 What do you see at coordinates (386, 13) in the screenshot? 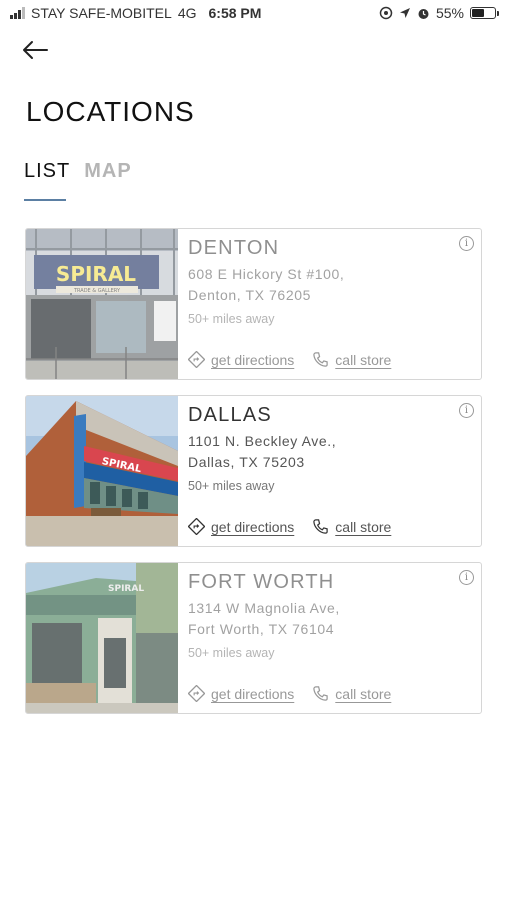
I see `rotation-lock-icon` at bounding box center [386, 13].